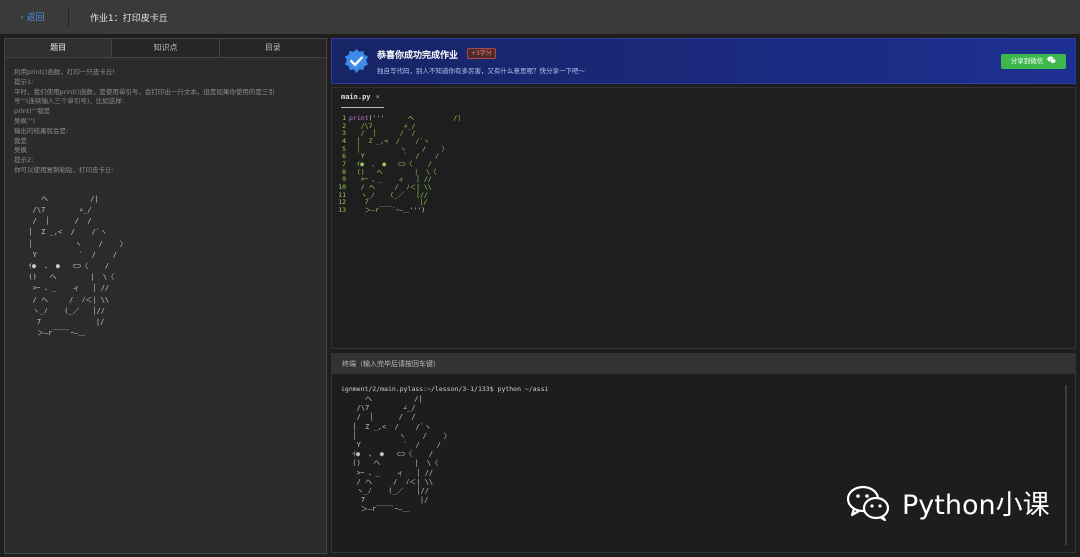  I want to click on problem-line: 我是, so click(20, 140).